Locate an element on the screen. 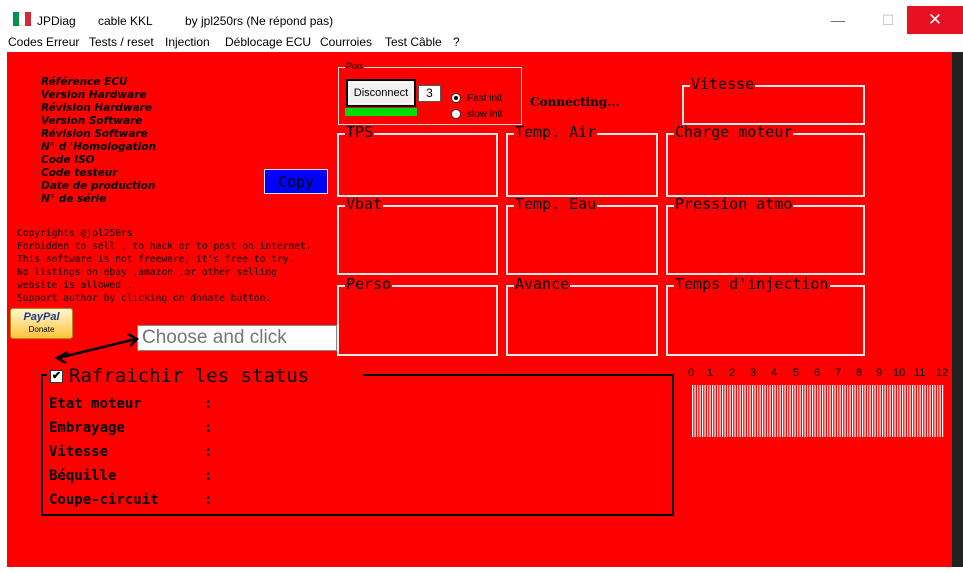  status-bequille-label: Béquille is located at coordinates (83, 476).